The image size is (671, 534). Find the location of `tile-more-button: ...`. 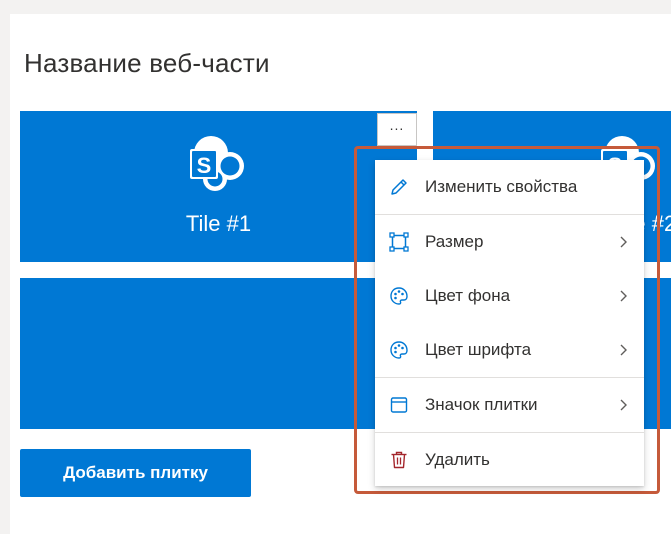

tile-more-button: ... is located at coordinates (397, 129).